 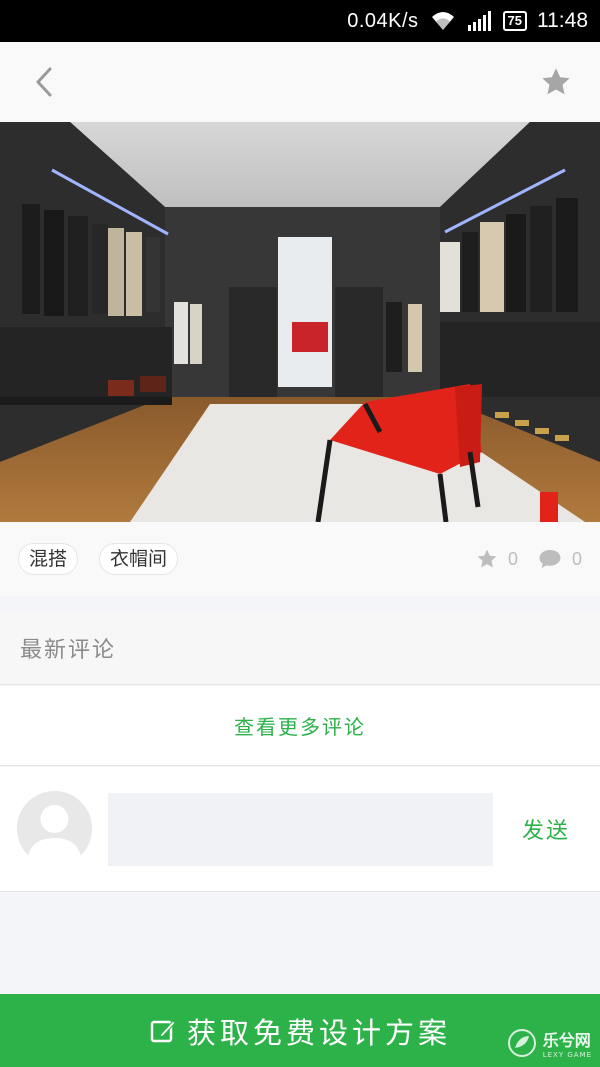 What do you see at coordinates (163, 1030) in the screenshot?
I see `edit-icon` at bounding box center [163, 1030].